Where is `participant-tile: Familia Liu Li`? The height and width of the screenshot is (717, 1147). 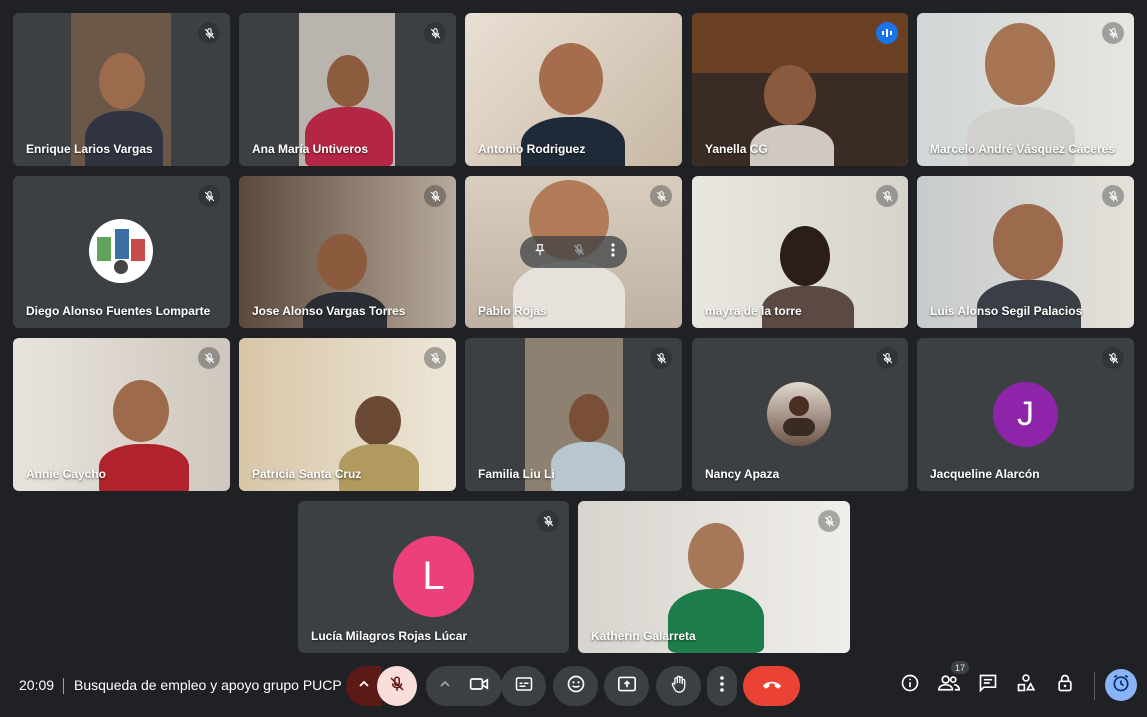
participant-tile: Familia Liu Li is located at coordinates (573, 414).